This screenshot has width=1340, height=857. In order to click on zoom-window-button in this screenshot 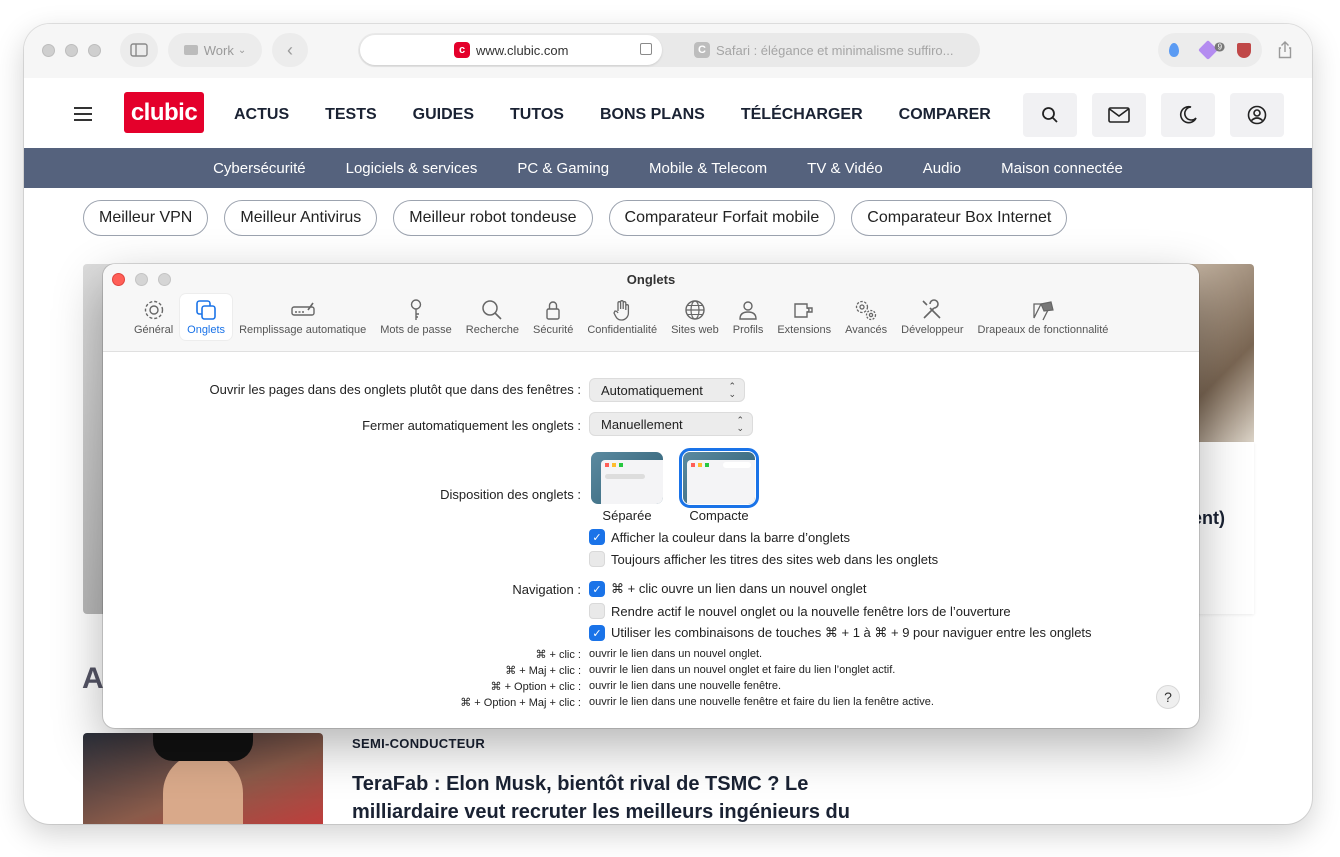, I will do `click(94, 50)`.